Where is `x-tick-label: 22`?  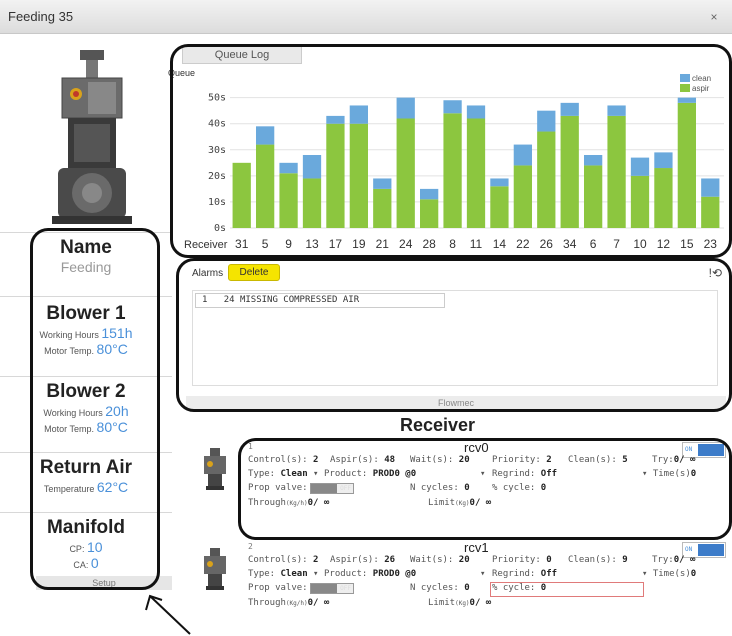 x-tick-label: 22 is located at coordinates (523, 244).